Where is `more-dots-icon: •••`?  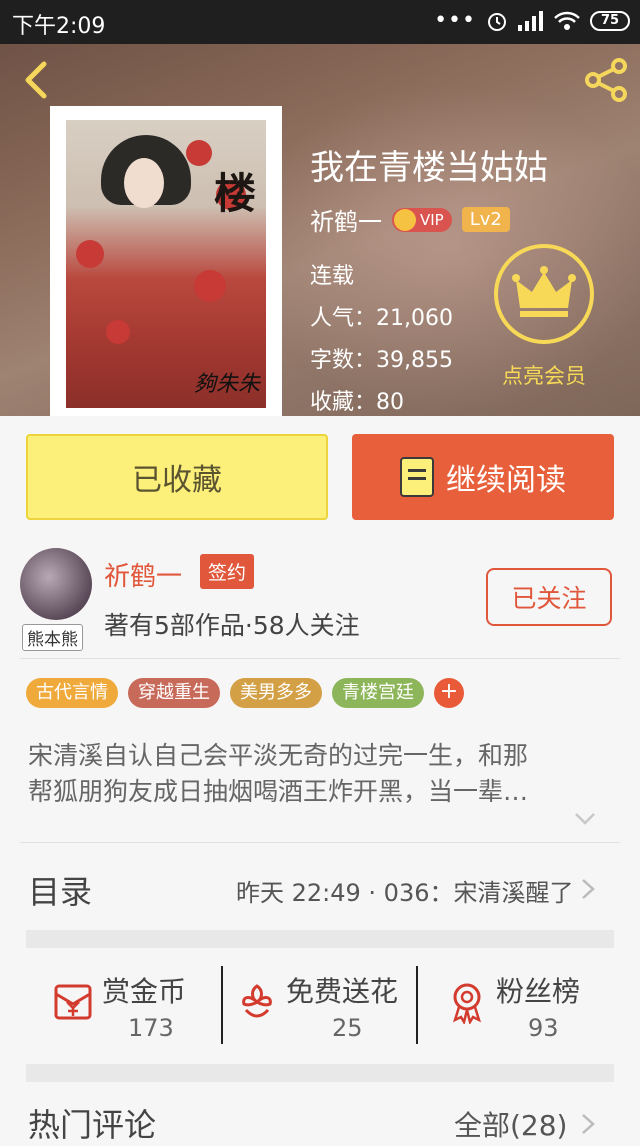
more-dots-icon: ••• is located at coordinates (455, 20).